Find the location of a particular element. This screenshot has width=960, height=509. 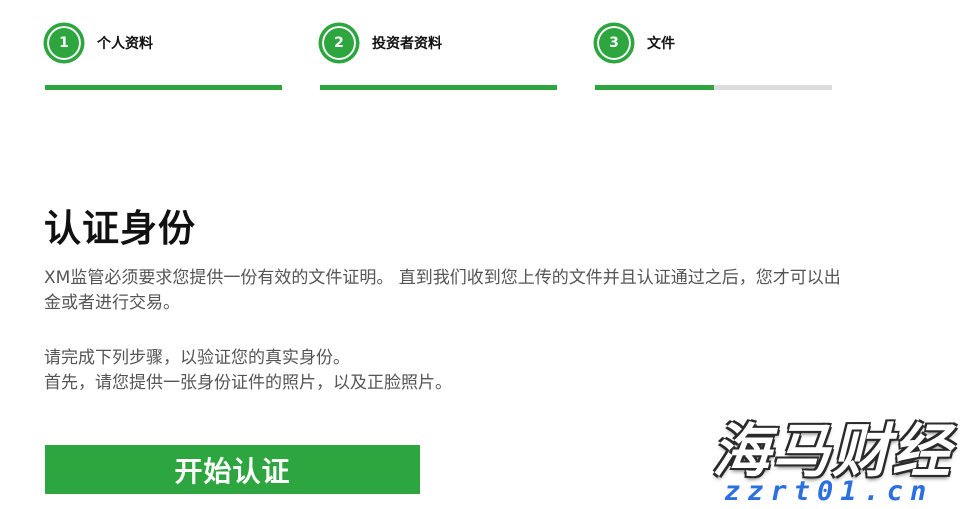

step-header: 1 个人资料 is located at coordinates (163, 42).